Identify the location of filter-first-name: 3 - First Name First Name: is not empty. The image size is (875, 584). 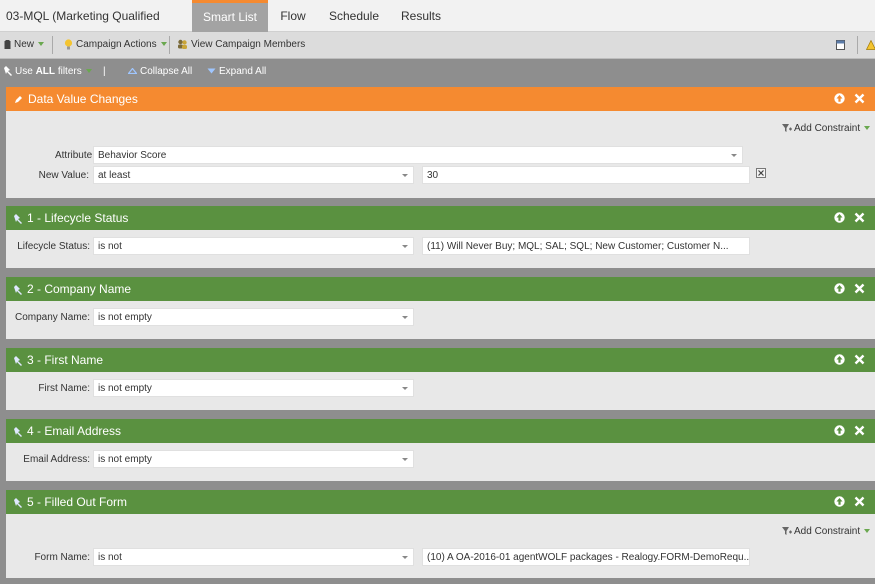
(440, 379).